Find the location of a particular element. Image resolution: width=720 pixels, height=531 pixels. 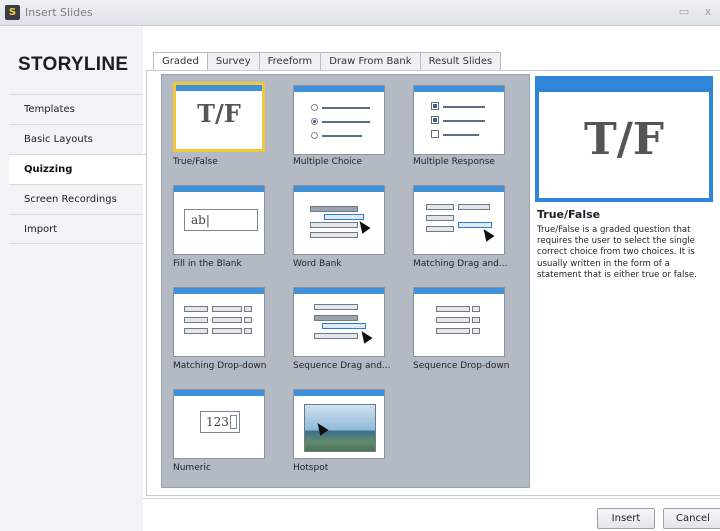

sidebar-item-templates: Templates is located at coordinates (76, 109).